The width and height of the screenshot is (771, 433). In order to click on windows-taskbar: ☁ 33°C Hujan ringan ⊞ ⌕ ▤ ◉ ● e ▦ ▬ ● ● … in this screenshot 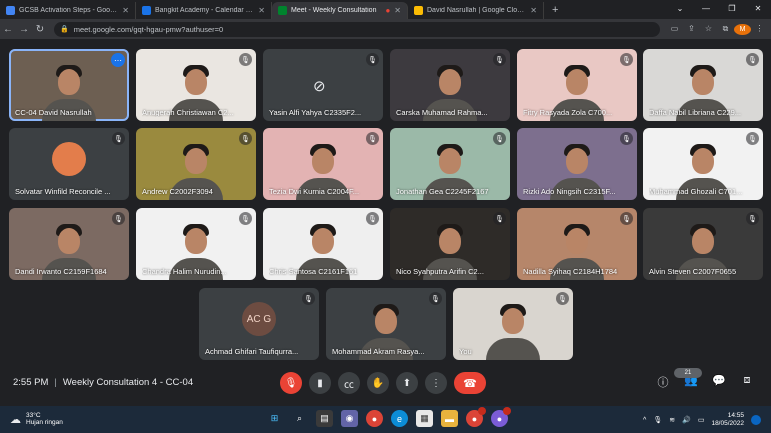, I will do `click(385, 419)`.